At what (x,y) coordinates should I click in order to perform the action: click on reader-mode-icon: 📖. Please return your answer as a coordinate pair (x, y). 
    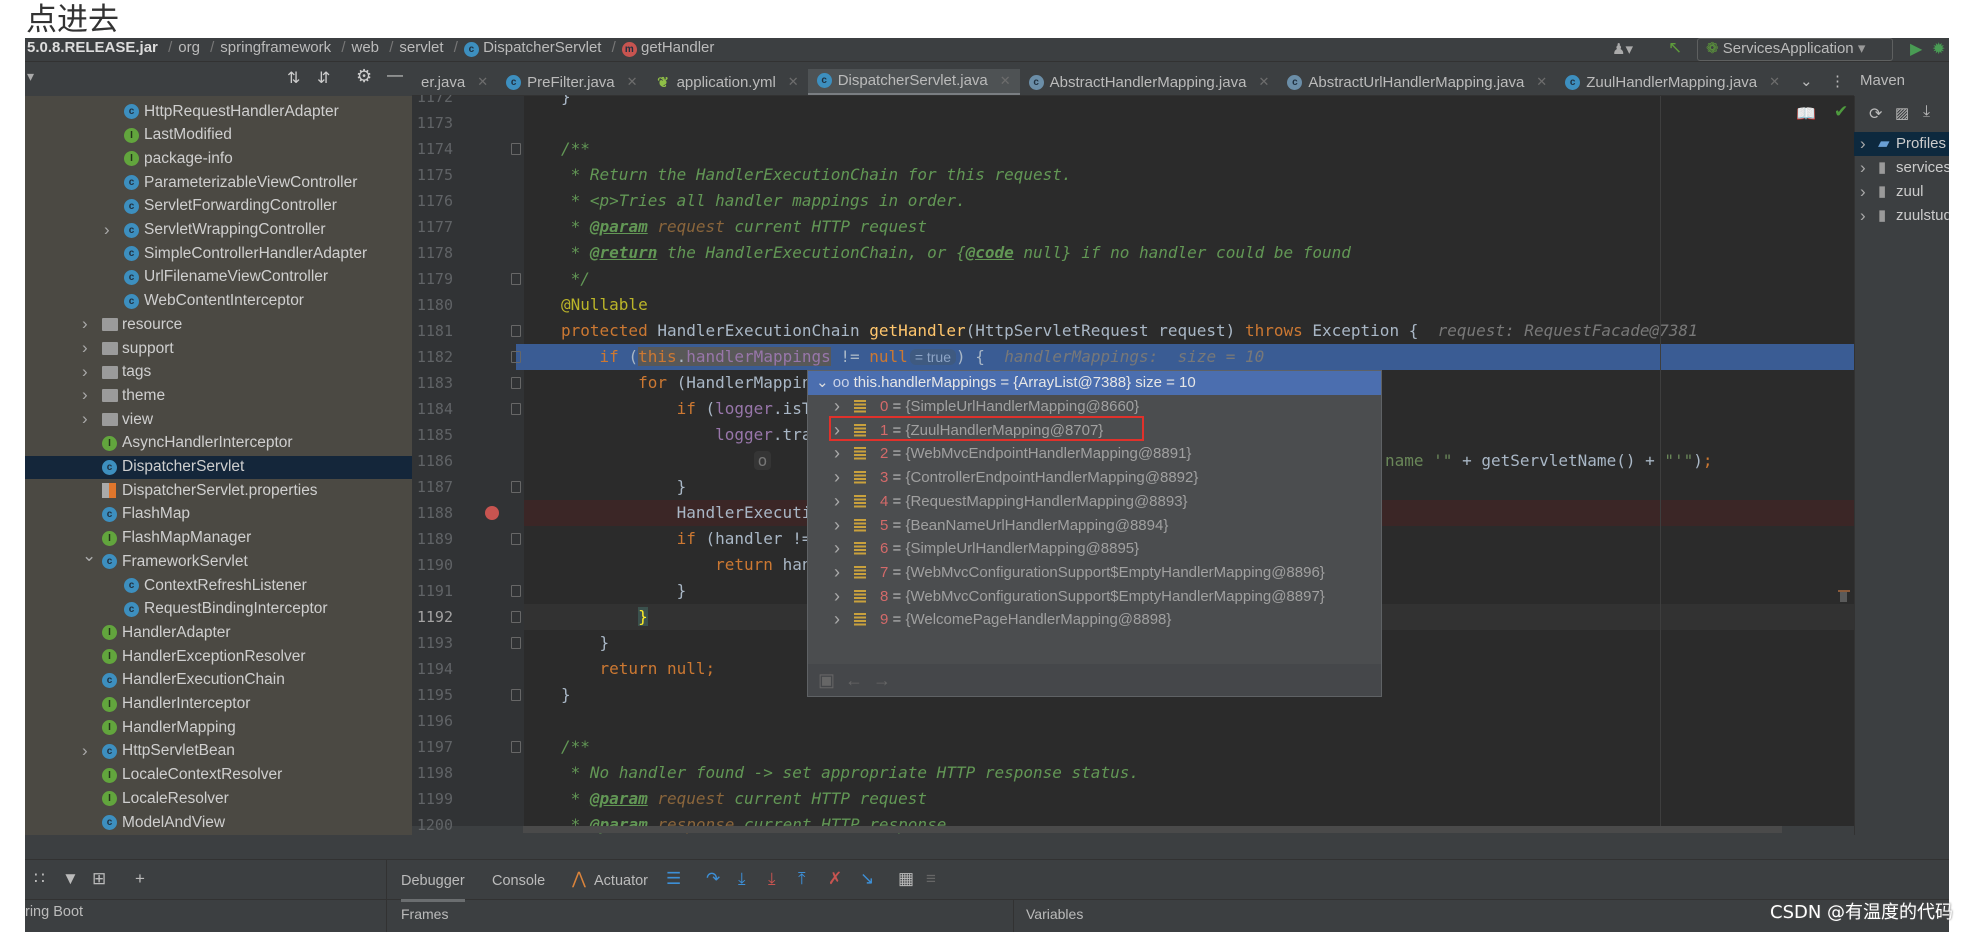
    Looking at the image, I should click on (1806, 114).